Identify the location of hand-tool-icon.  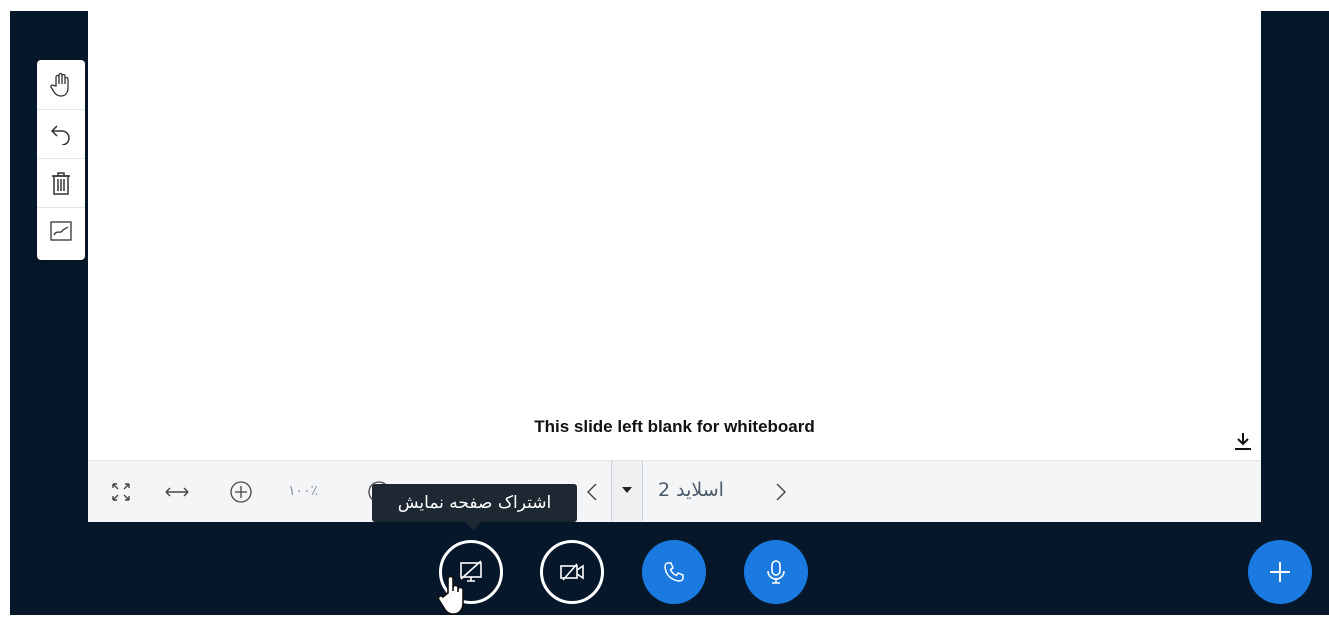
(59, 84).